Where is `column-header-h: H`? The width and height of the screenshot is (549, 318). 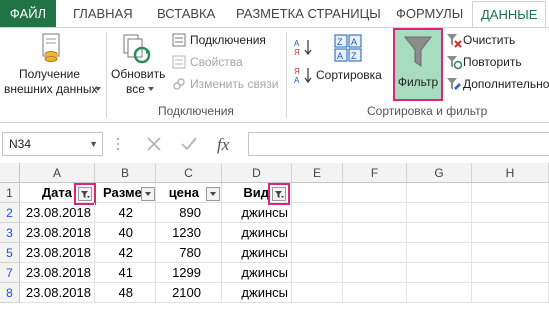
column-header-h: H is located at coordinates (510, 173).